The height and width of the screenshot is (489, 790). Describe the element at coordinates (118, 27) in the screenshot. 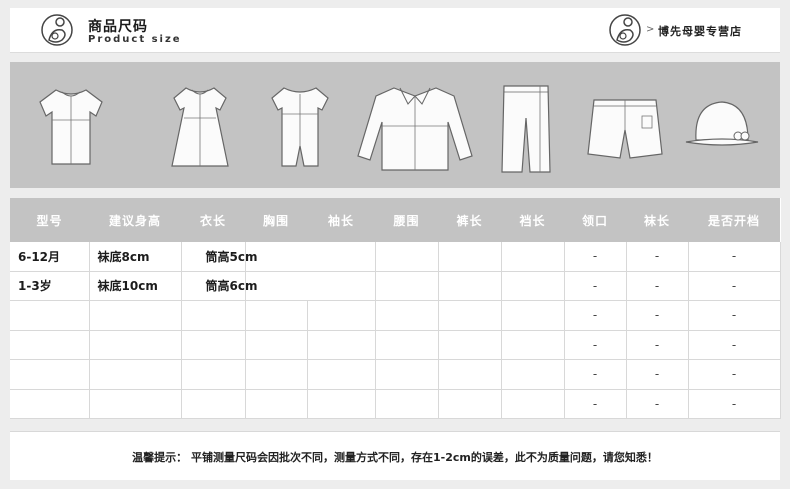

I see `page-title: 商品尺码` at that location.